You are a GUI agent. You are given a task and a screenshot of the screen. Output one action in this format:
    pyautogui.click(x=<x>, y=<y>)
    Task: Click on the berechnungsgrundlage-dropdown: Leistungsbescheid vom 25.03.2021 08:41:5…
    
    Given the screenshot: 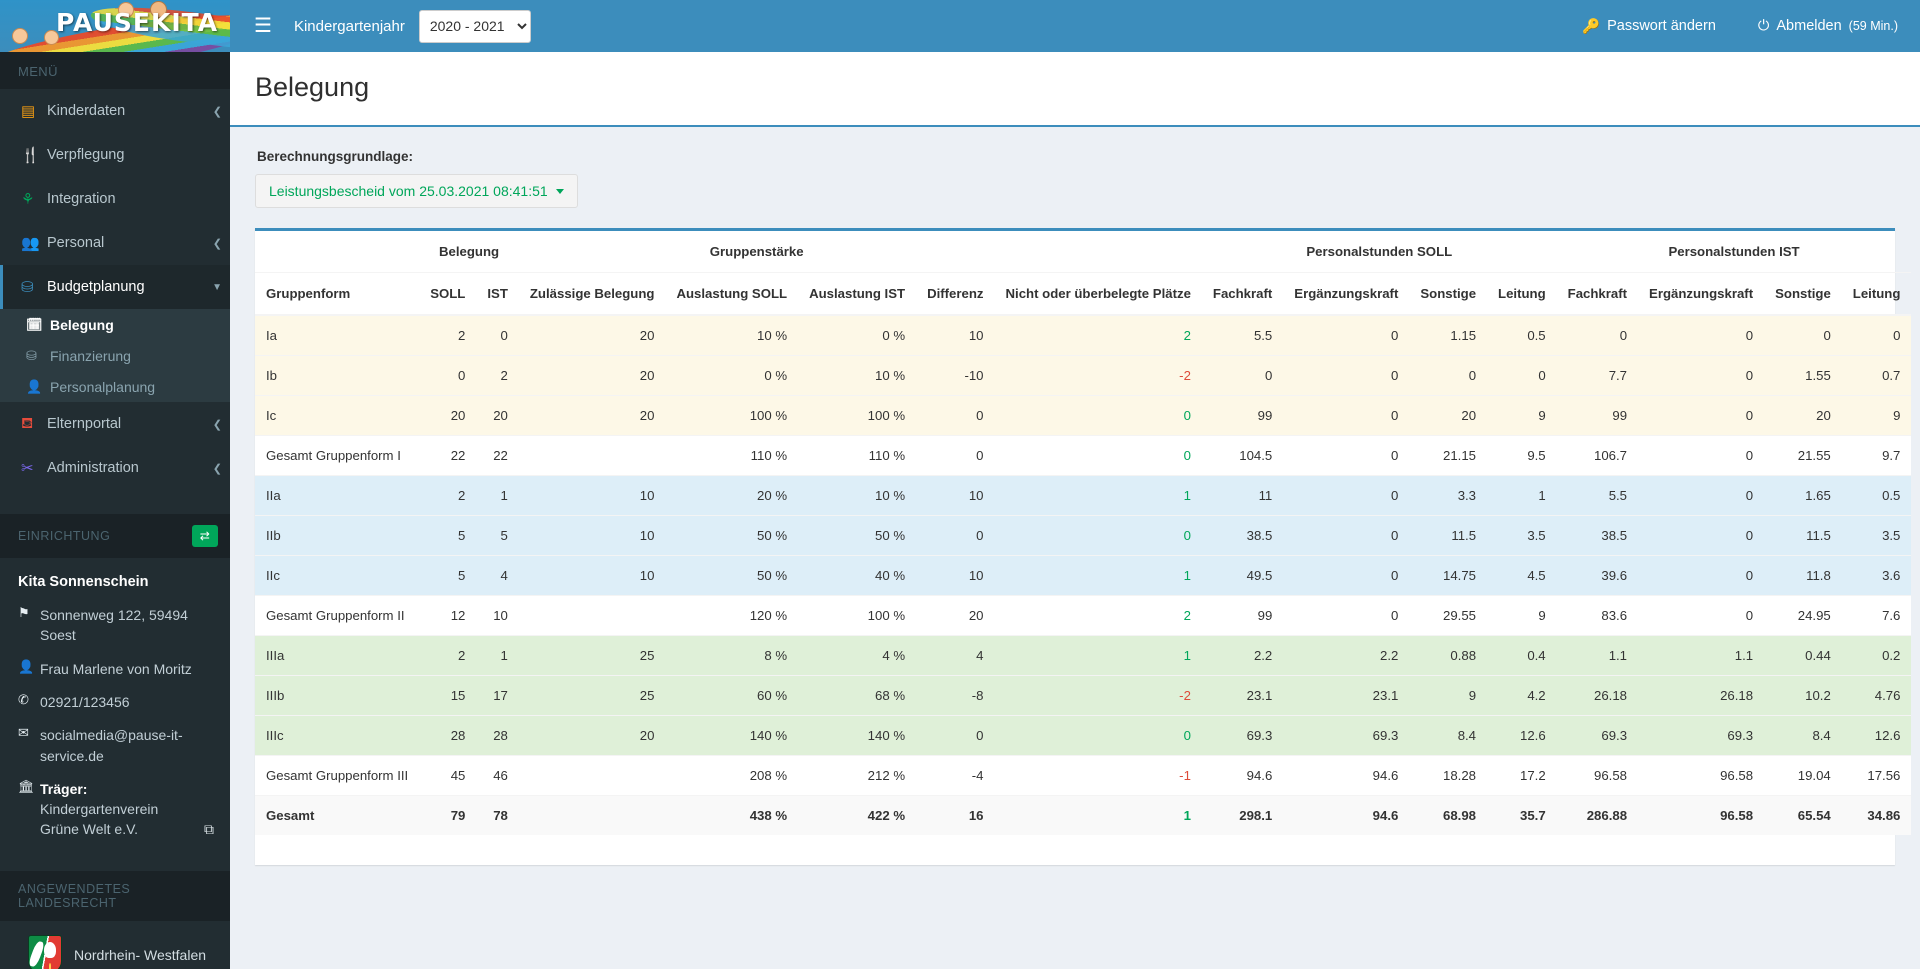 What is the action you would take?
    pyautogui.click(x=416, y=191)
    